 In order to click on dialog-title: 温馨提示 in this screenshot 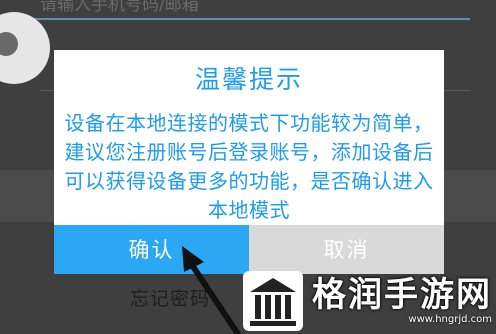, I will do `click(248, 80)`.